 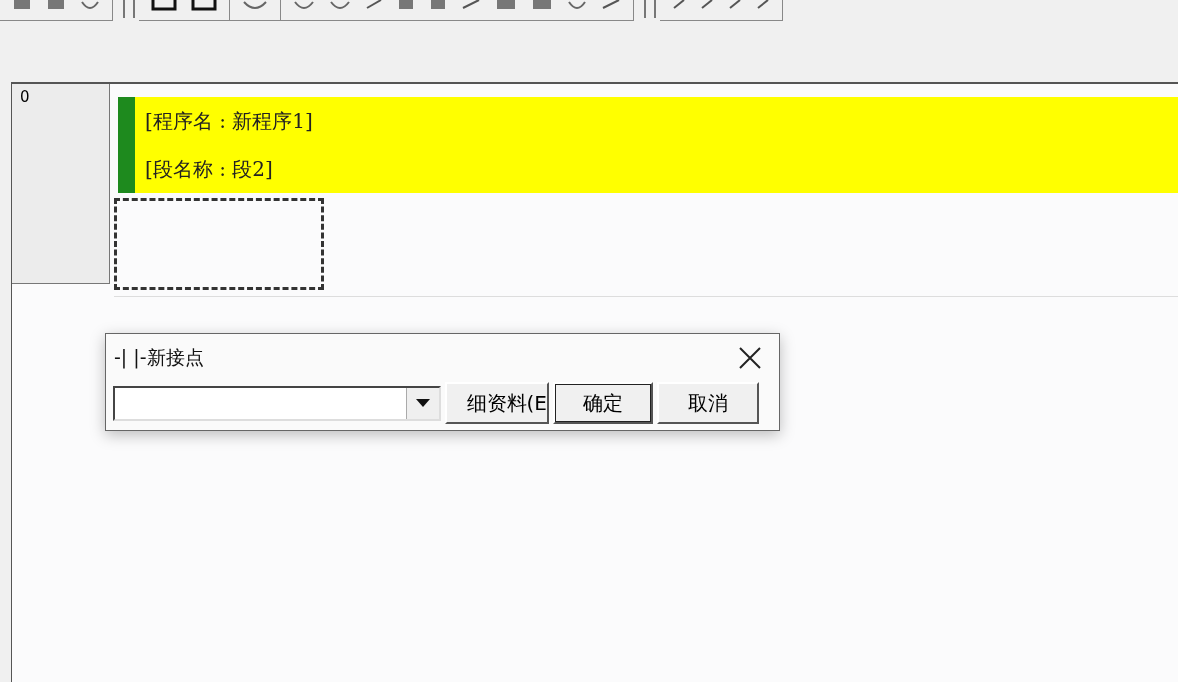 I want to click on close-icon, so click(x=750, y=358).